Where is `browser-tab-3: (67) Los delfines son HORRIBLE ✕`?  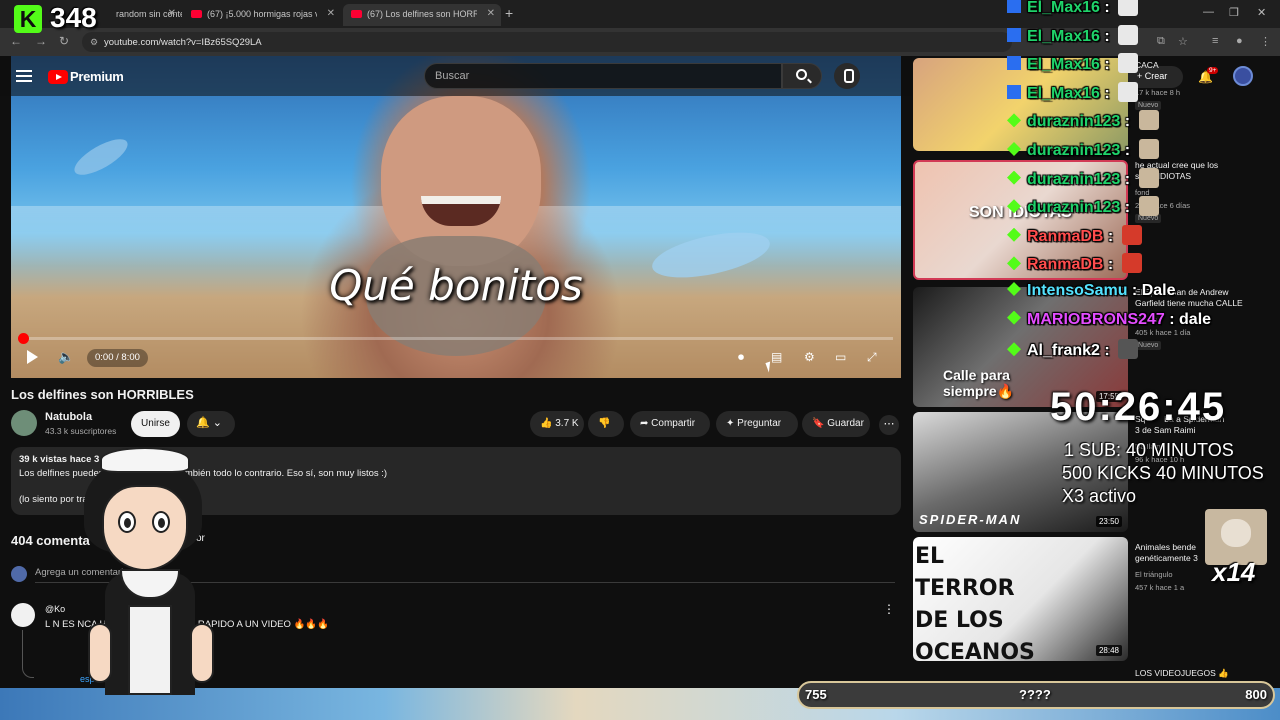
browser-tab-3: (67) Los delfines son HORRIBLE ✕ is located at coordinates (422, 15).